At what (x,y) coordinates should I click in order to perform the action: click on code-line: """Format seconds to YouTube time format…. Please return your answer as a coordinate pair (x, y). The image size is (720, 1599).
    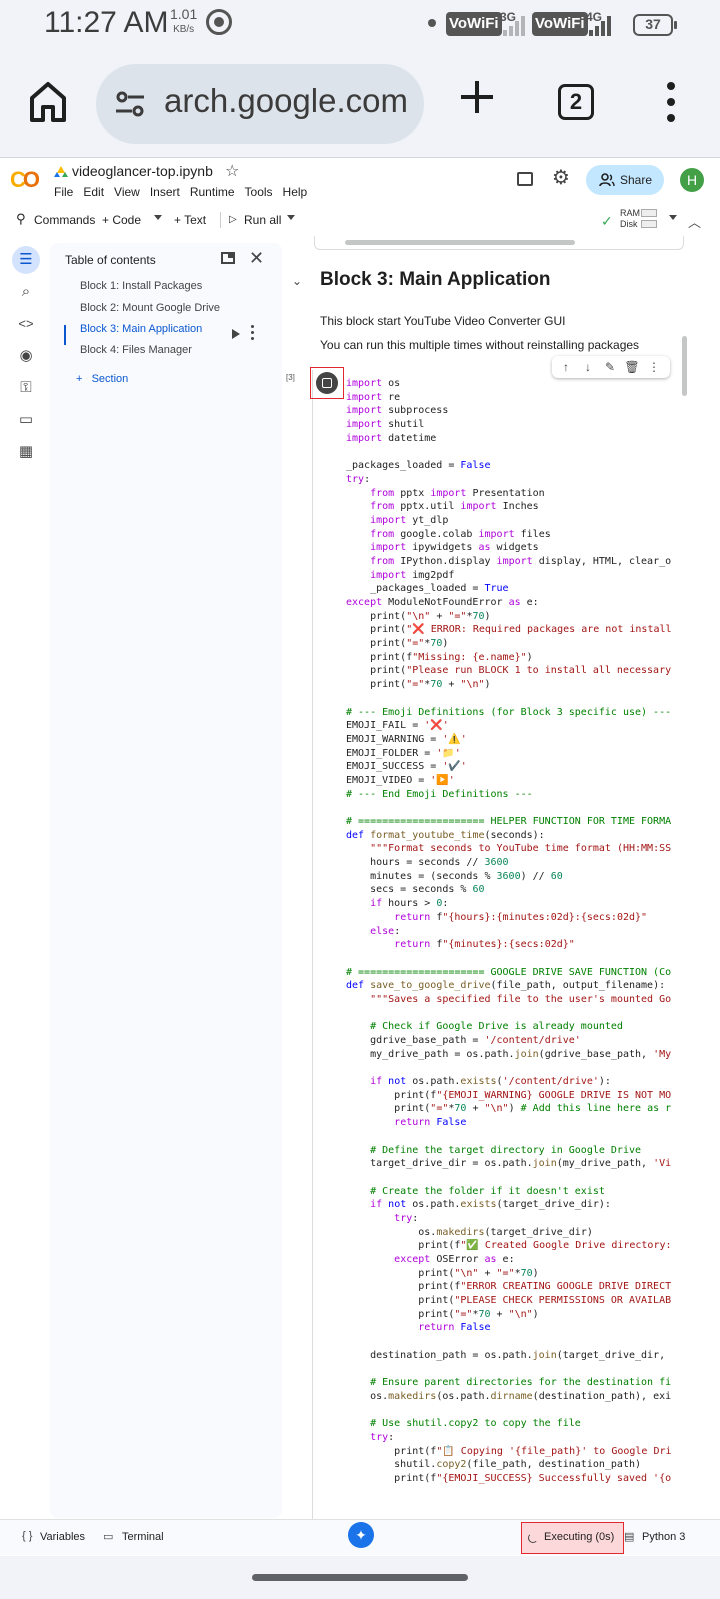
    Looking at the image, I should click on (511, 849).